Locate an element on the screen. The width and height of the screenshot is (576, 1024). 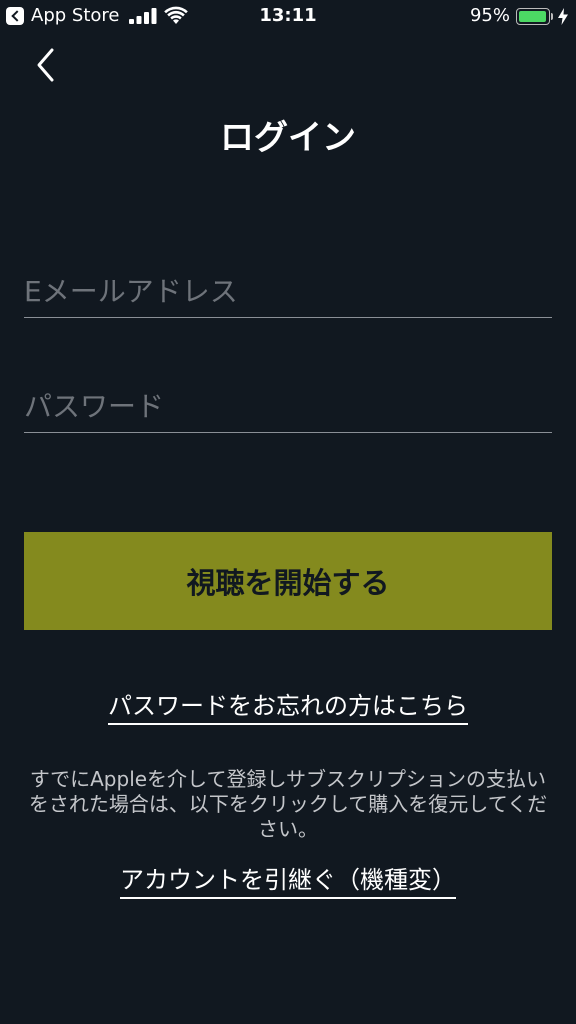
password-input is located at coordinates (288, 406).